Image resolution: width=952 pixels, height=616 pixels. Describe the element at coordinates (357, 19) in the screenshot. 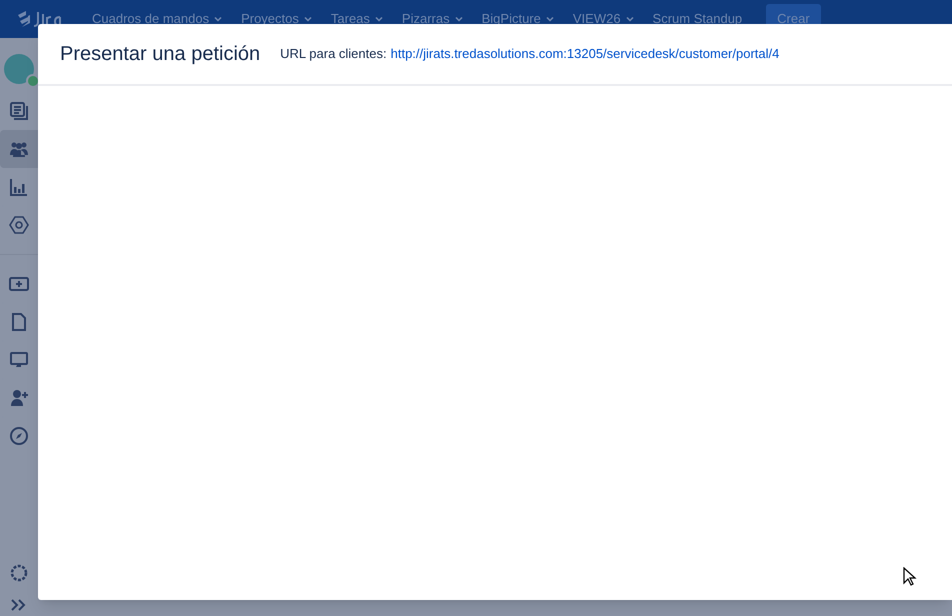

I see `nav-menu-item: Tareas` at that location.